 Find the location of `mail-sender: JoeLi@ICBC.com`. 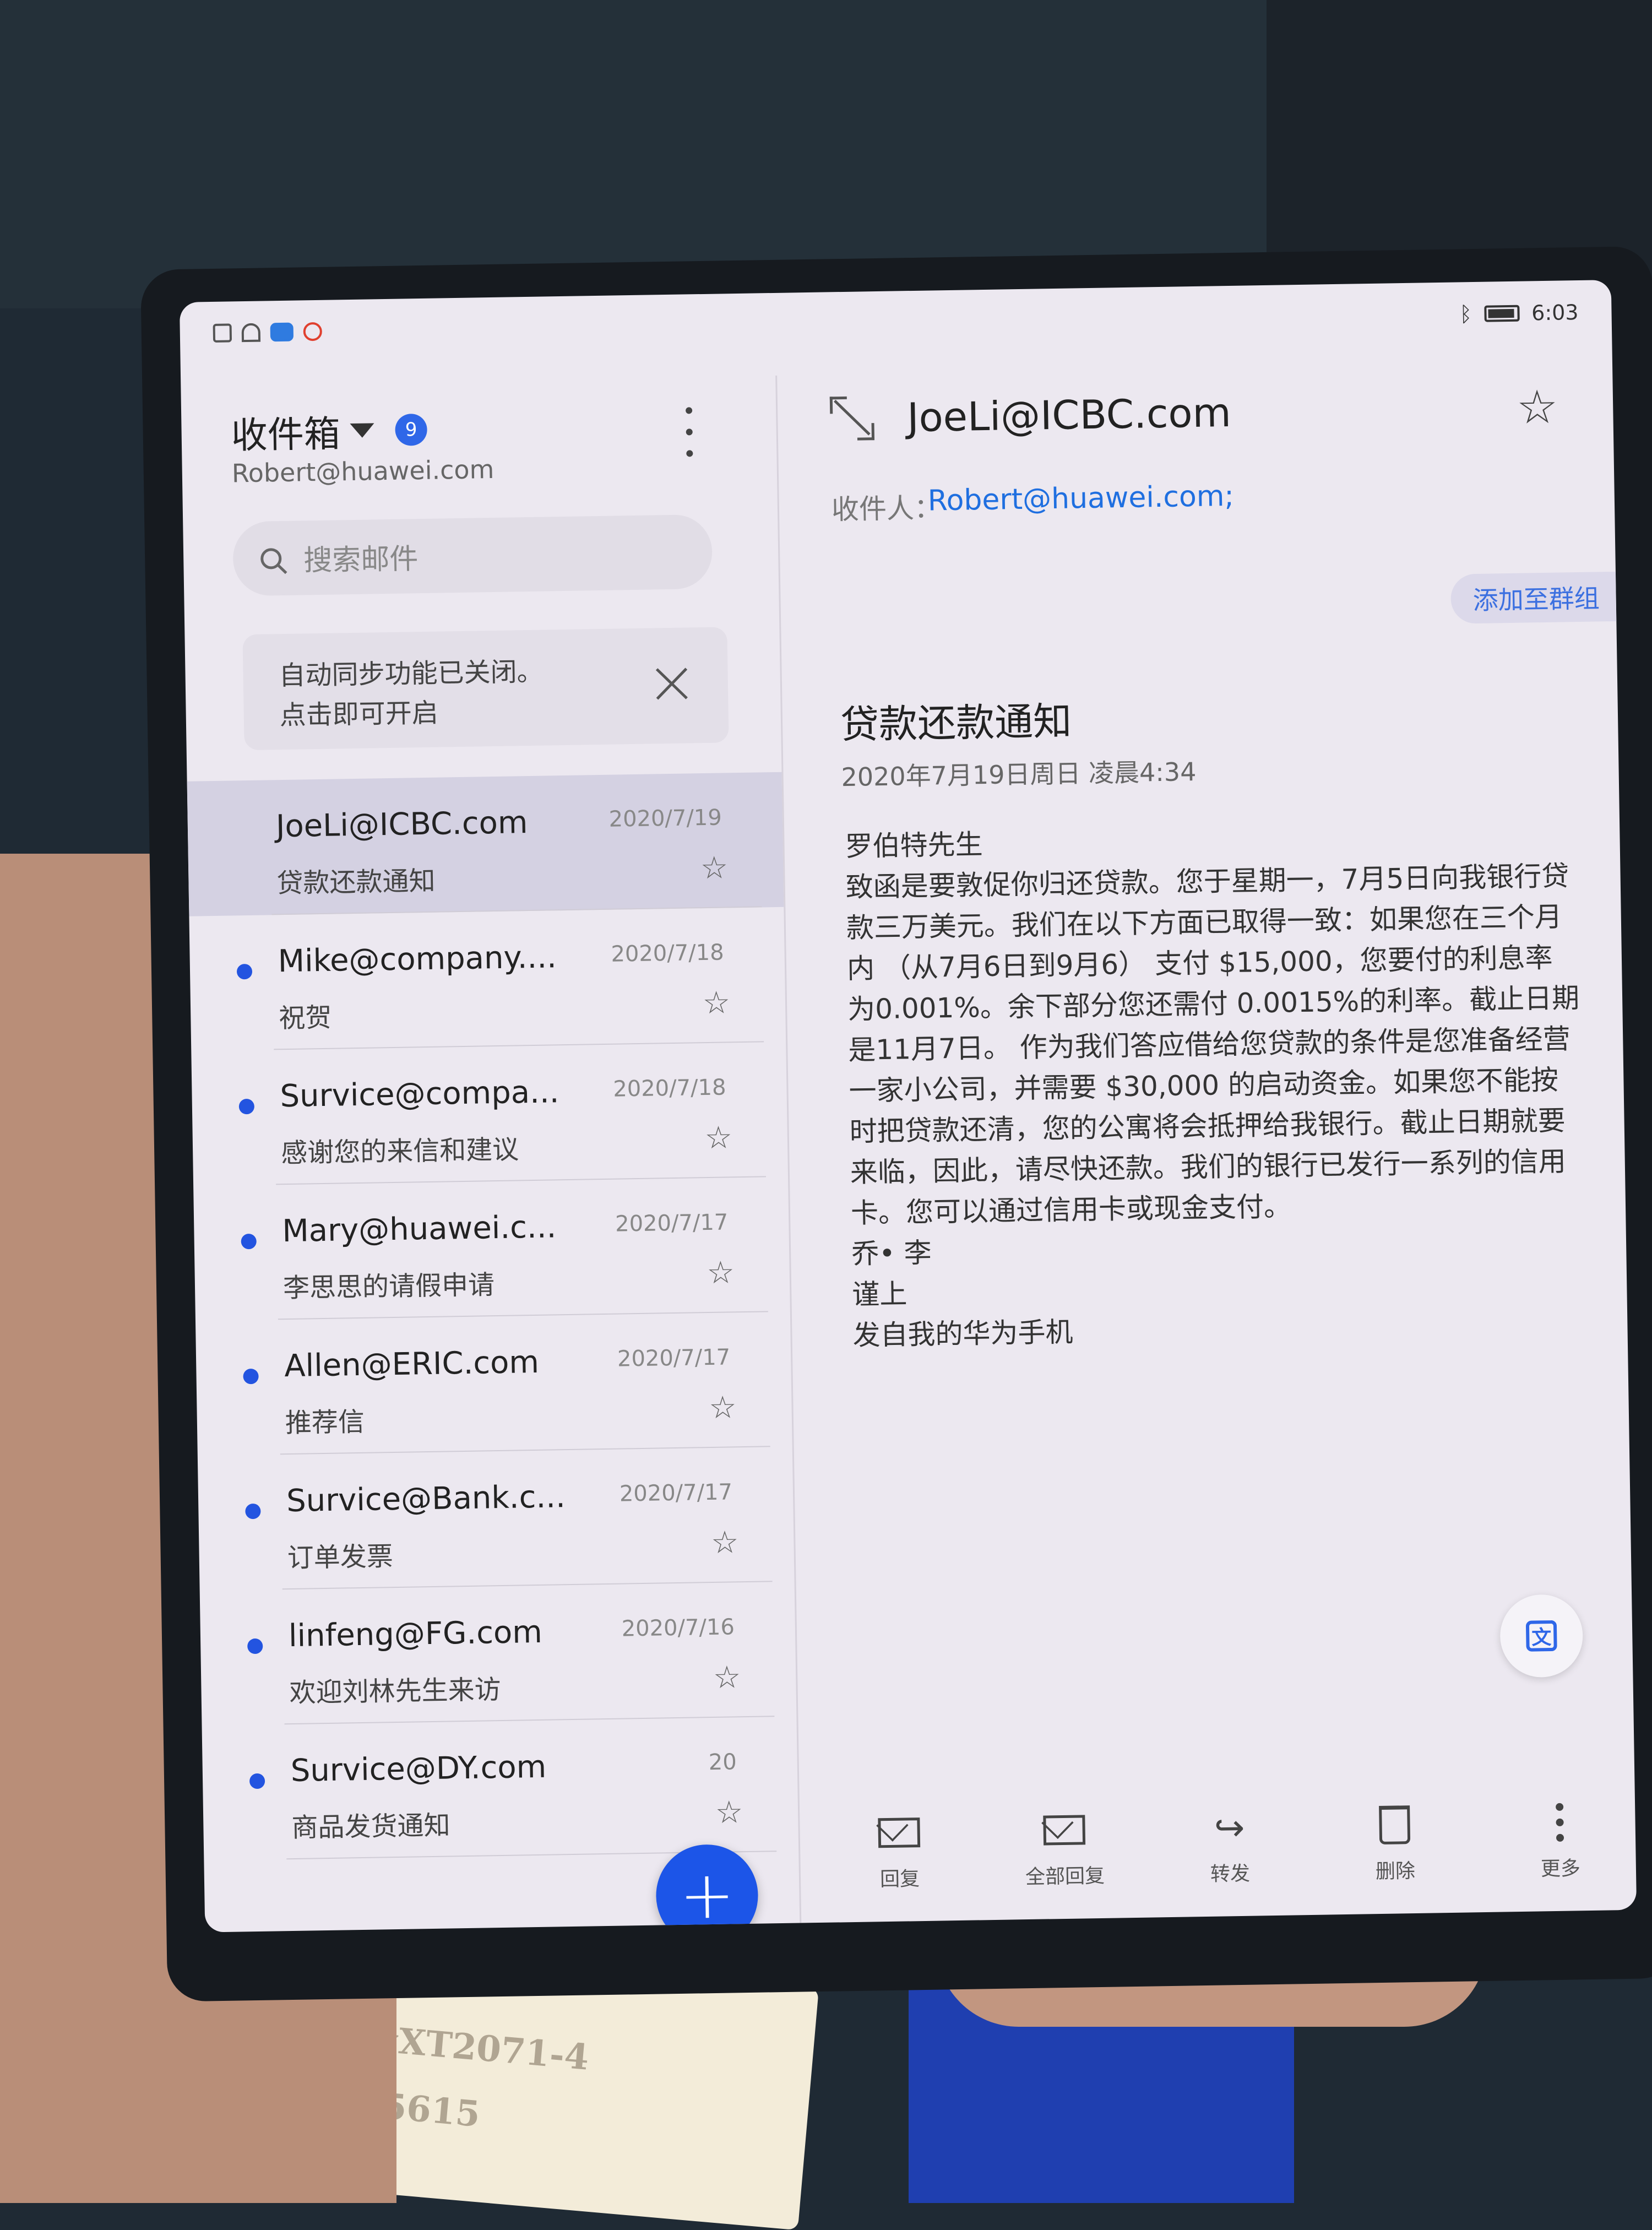

mail-sender: JoeLi@ICBC.com is located at coordinates (401, 825).